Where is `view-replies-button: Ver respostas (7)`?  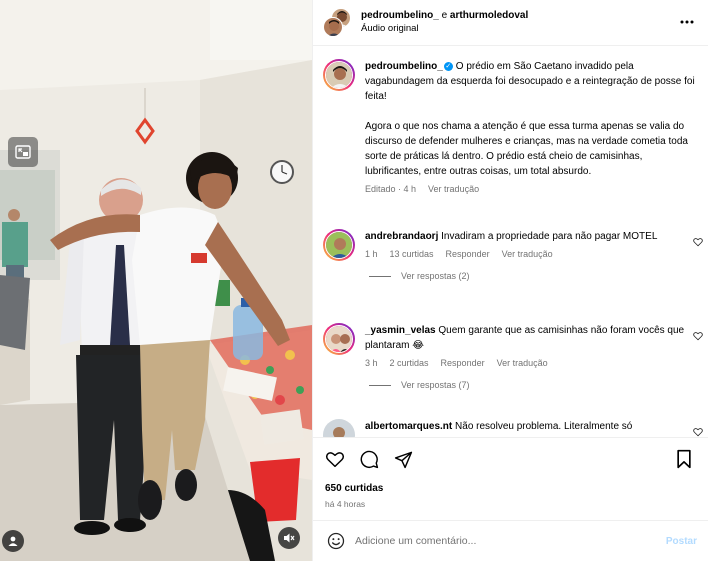 view-replies-button: Ver respostas (7) is located at coordinates (525, 385).